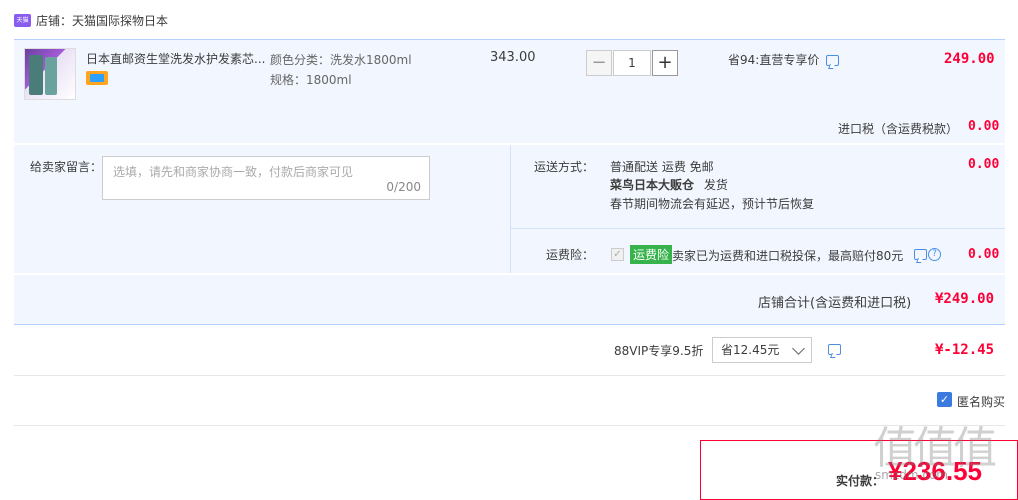 This screenshot has height=500, width=1018. I want to click on tmall-shop-icon: 天猫, so click(22, 20).